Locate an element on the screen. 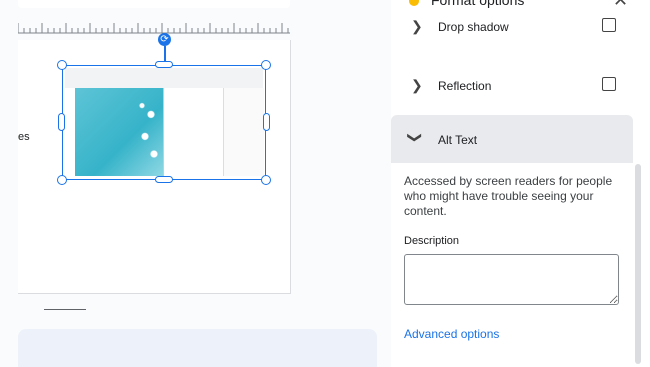 This screenshot has height=367, width=650. image-content-flowers is located at coordinates (148, 132).